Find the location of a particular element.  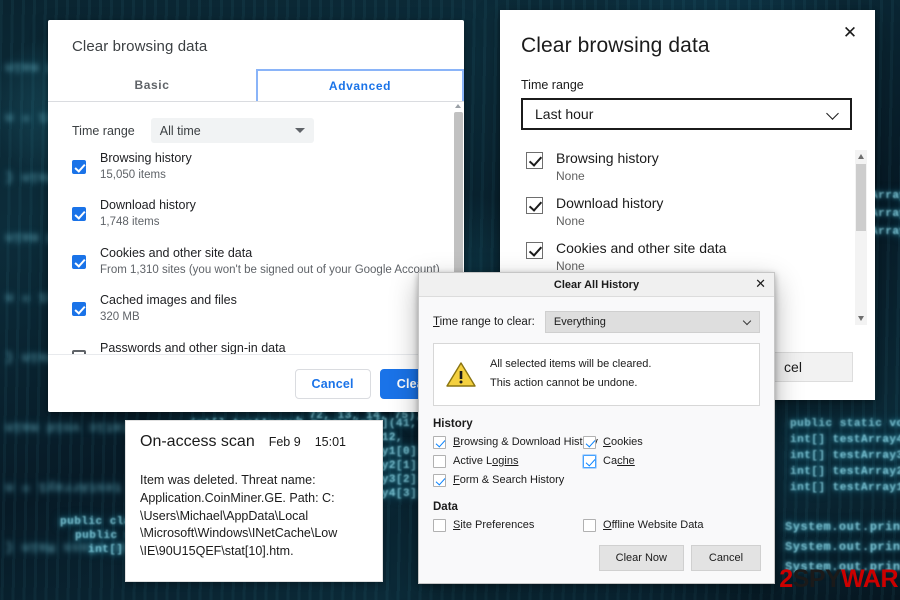

edge-time-range-select: Last hour is located at coordinates (686, 114).